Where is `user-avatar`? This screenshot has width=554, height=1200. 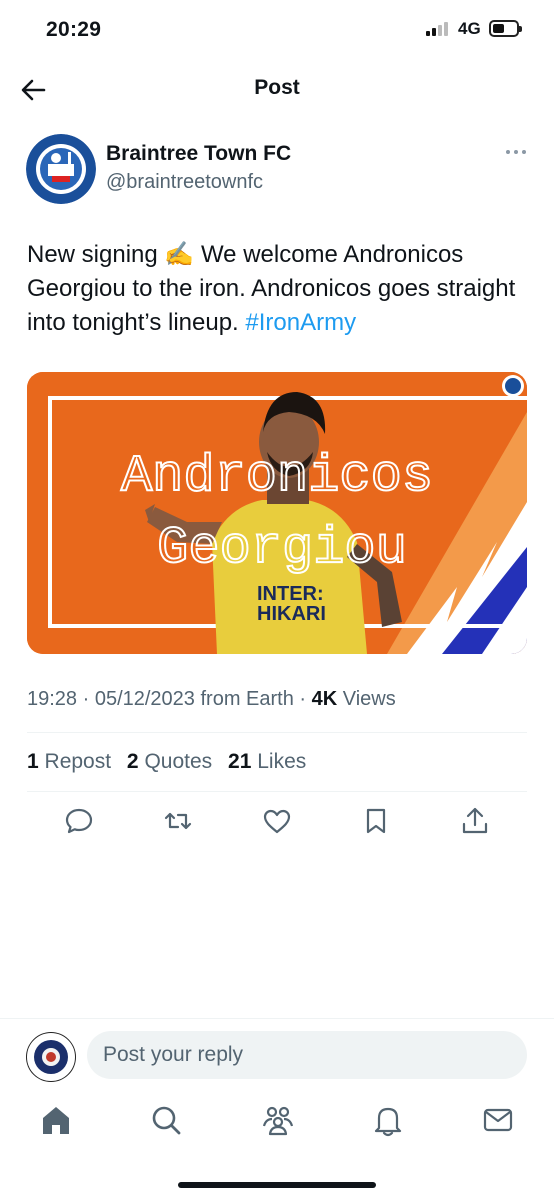
user-avatar is located at coordinates (51, 1057).